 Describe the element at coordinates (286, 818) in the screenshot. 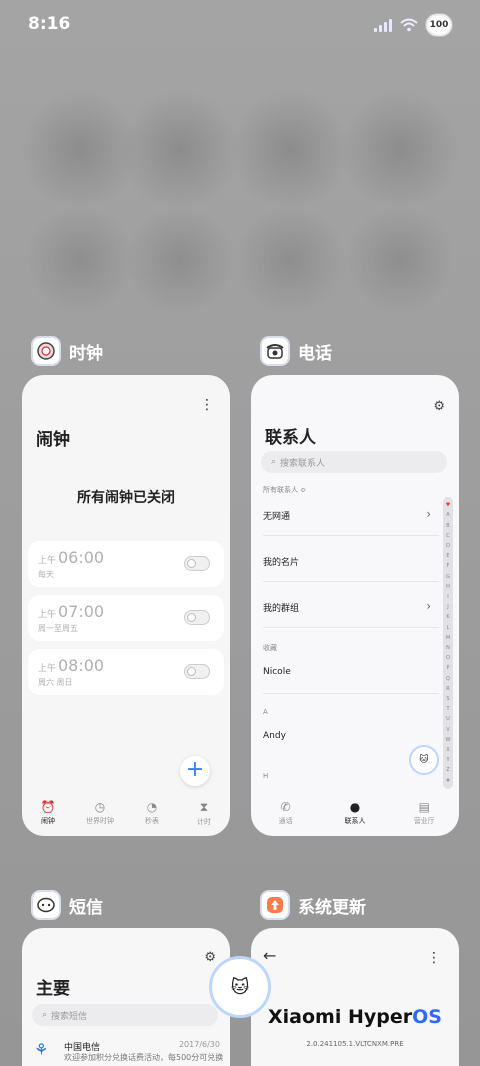

I see `tab-calls: ✆ 通话` at that location.